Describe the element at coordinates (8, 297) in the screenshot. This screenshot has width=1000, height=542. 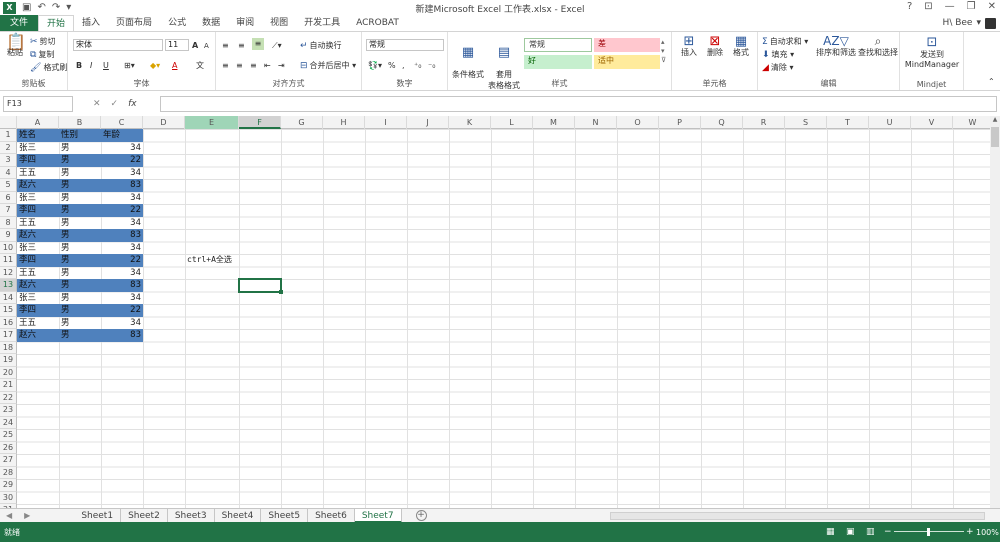
I see `row-header-14: 14` at that location.